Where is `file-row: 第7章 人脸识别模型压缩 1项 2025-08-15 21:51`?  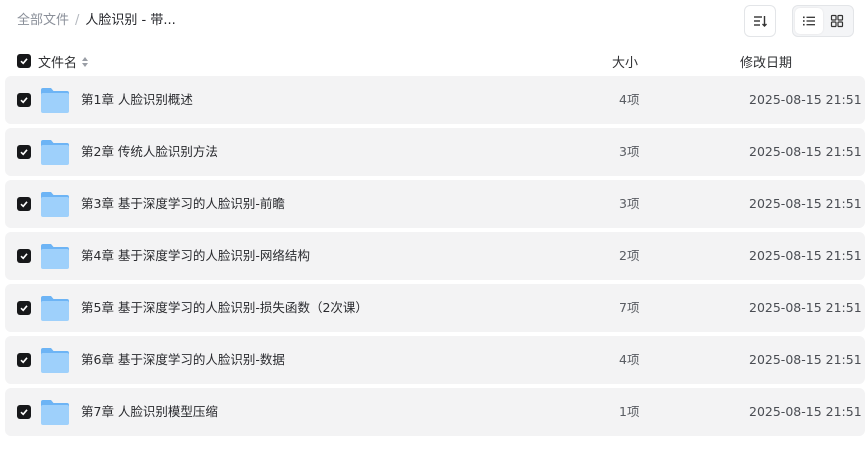
file-row: 第7章 人脸识别模型压缩 1项 2025-08-15 21:51 is located at coordinates (435, 412).